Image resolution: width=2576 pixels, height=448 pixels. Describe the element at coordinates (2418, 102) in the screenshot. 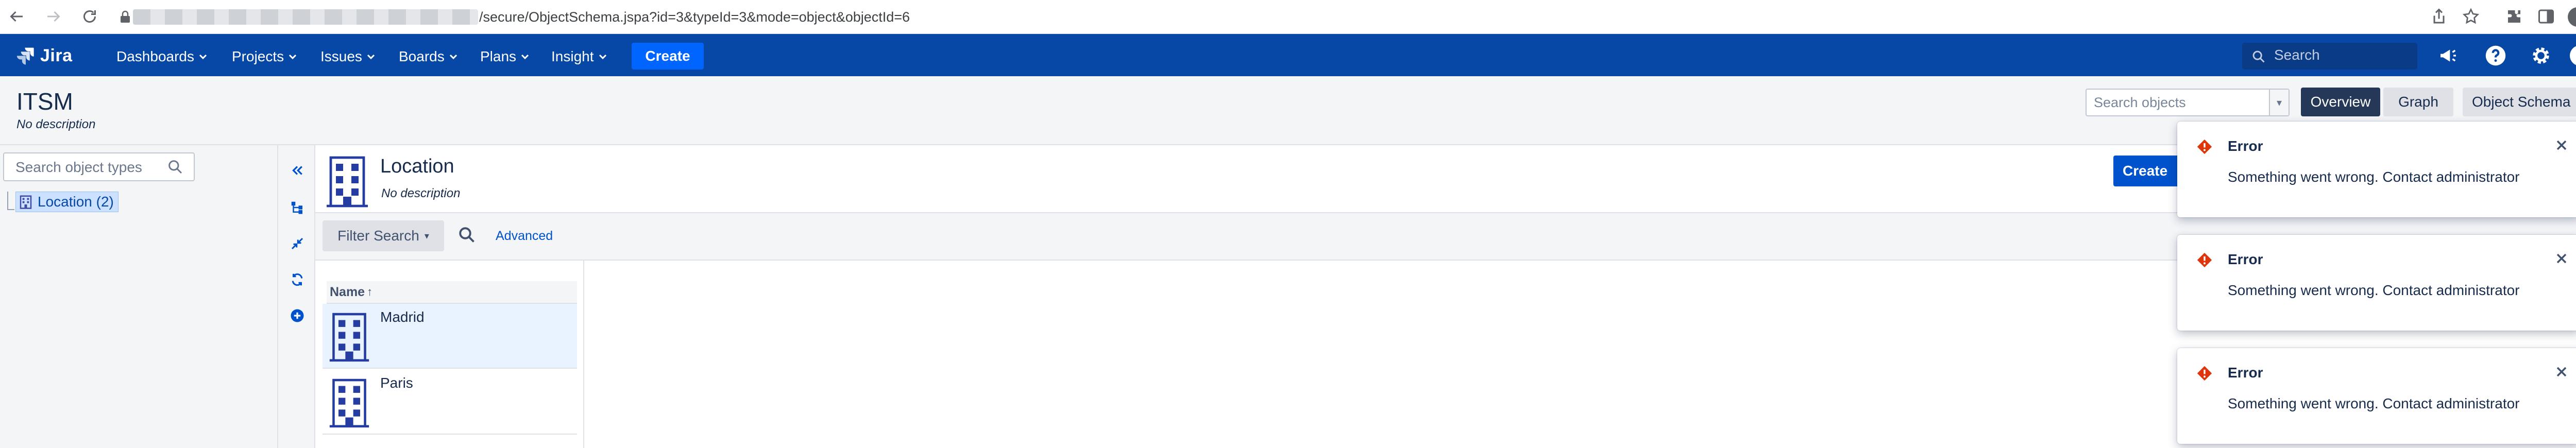

I see `tab-graph: Graph` at that location.